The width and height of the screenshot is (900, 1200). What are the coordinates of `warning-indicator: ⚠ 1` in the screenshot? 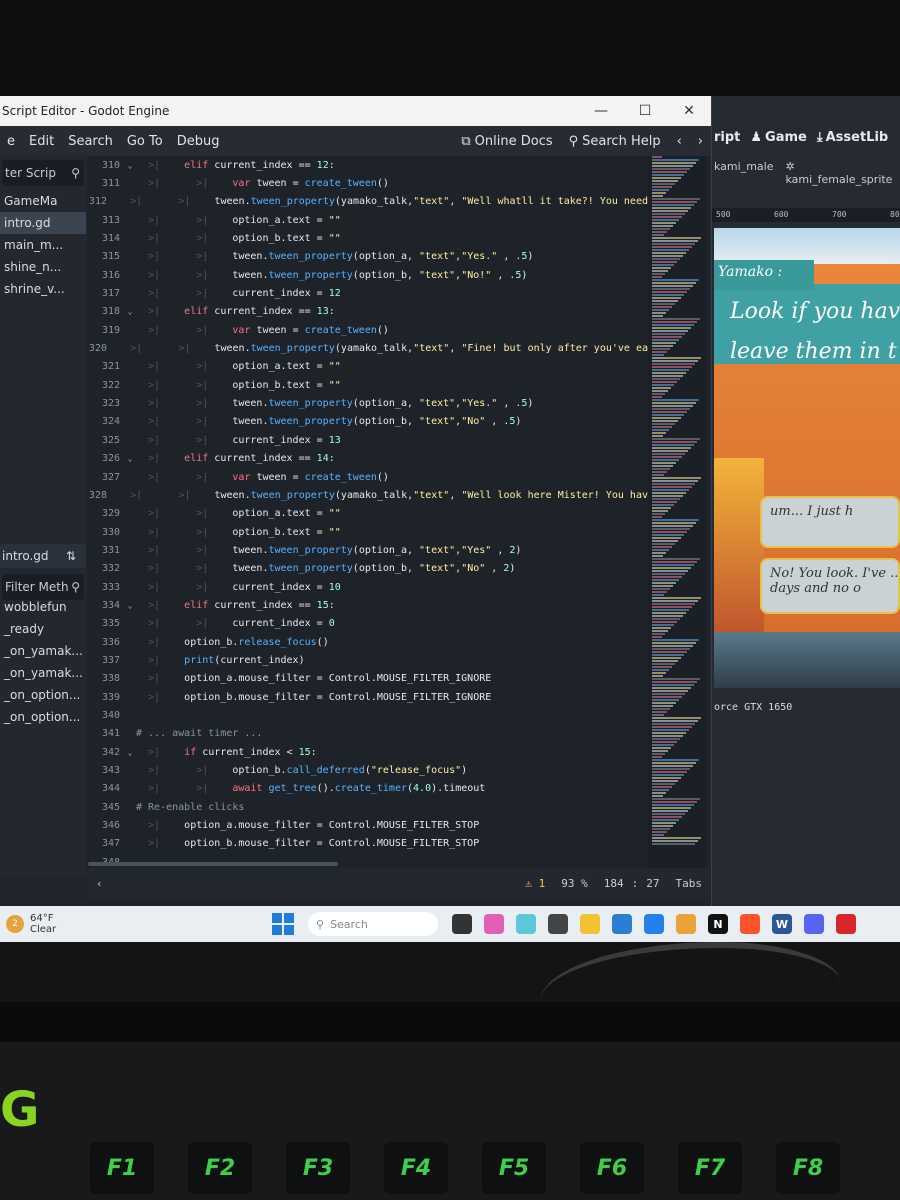 It's located at (535, 883).